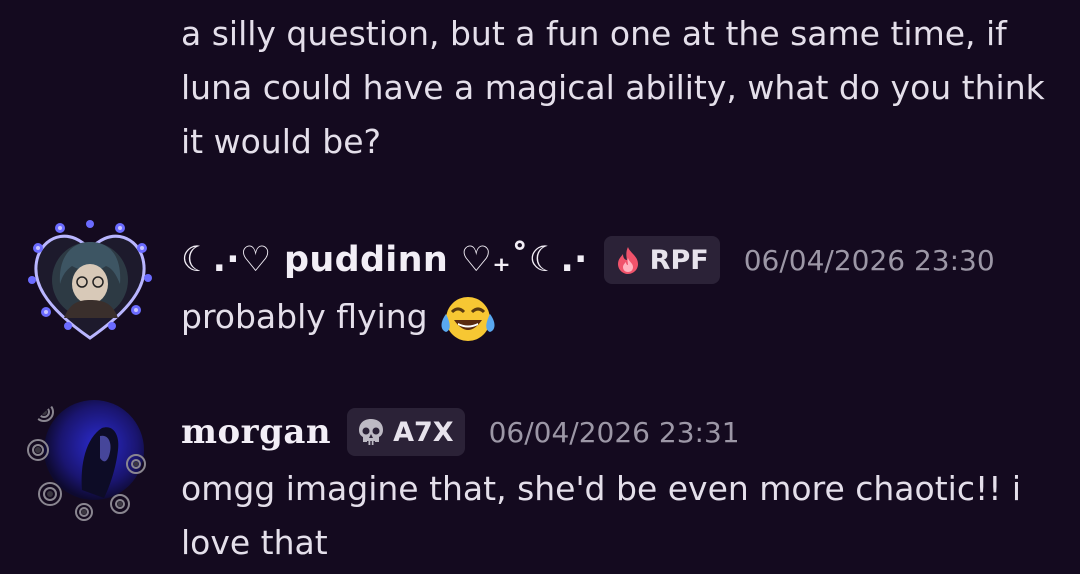 This screenshot has width=1080, height=574. What do you see at coordinates (621, 318) in the screenshot?
I see `message-row: probably flying` at bounding box center [621, 318].